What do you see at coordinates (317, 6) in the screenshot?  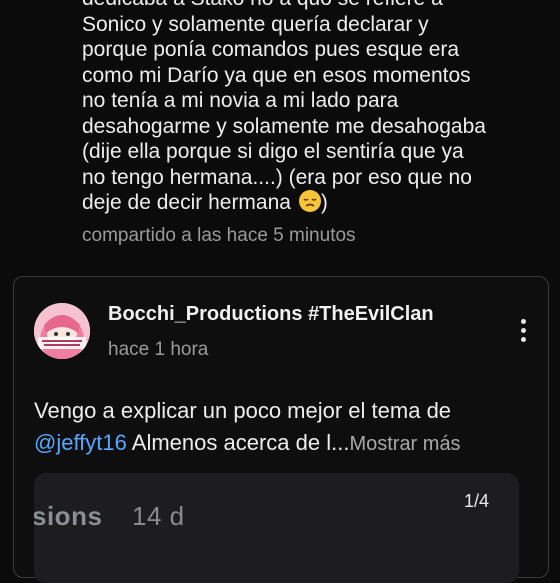 I see `comment-line: dedicaba a Stako no a quo se refiere a` at bounding box center [317, 6].